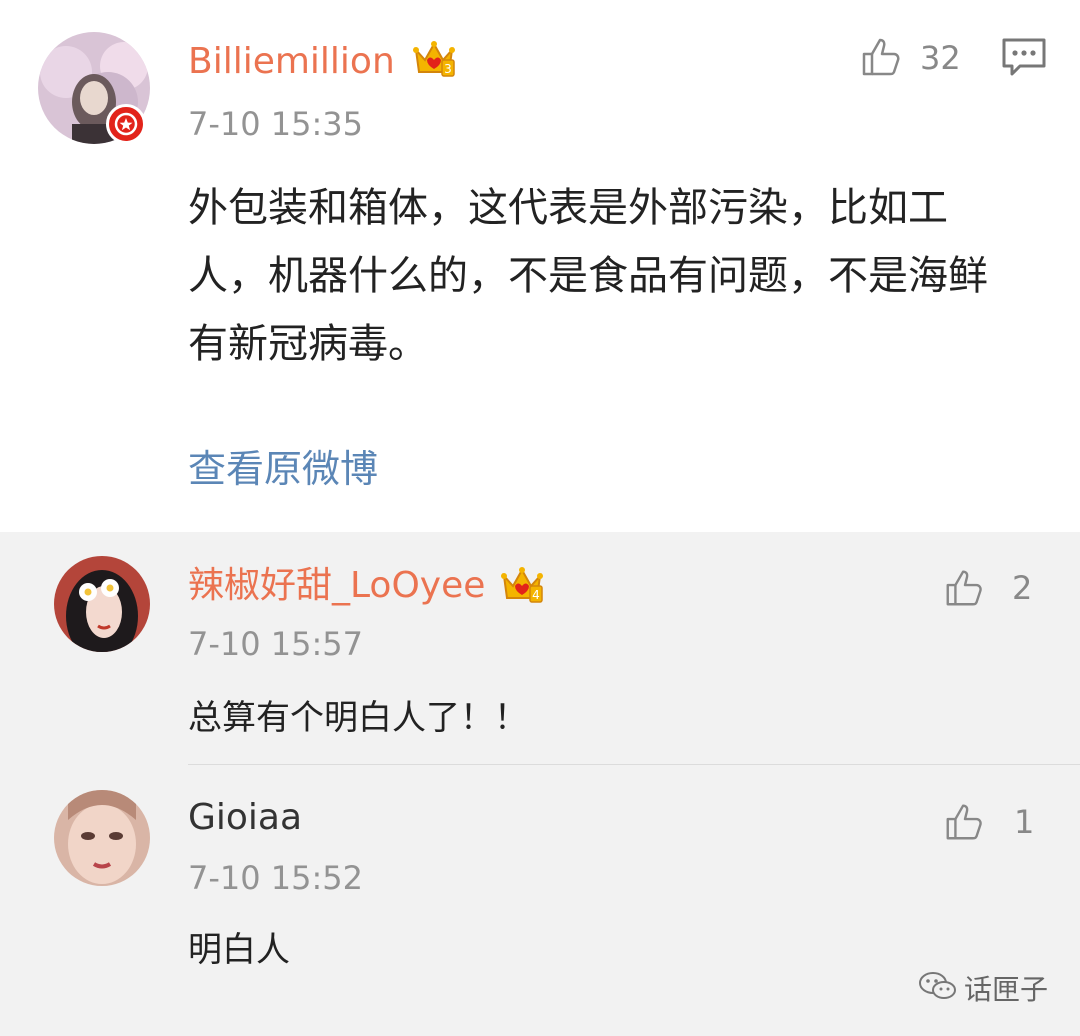  What do you see at coordinates (239, 950) in the screenshot?
I see `reply-text: 明白人` at bounding box center [239, 950].